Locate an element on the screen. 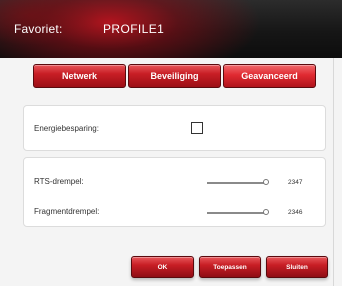  panel-edge is located at coordinates (333, 172).